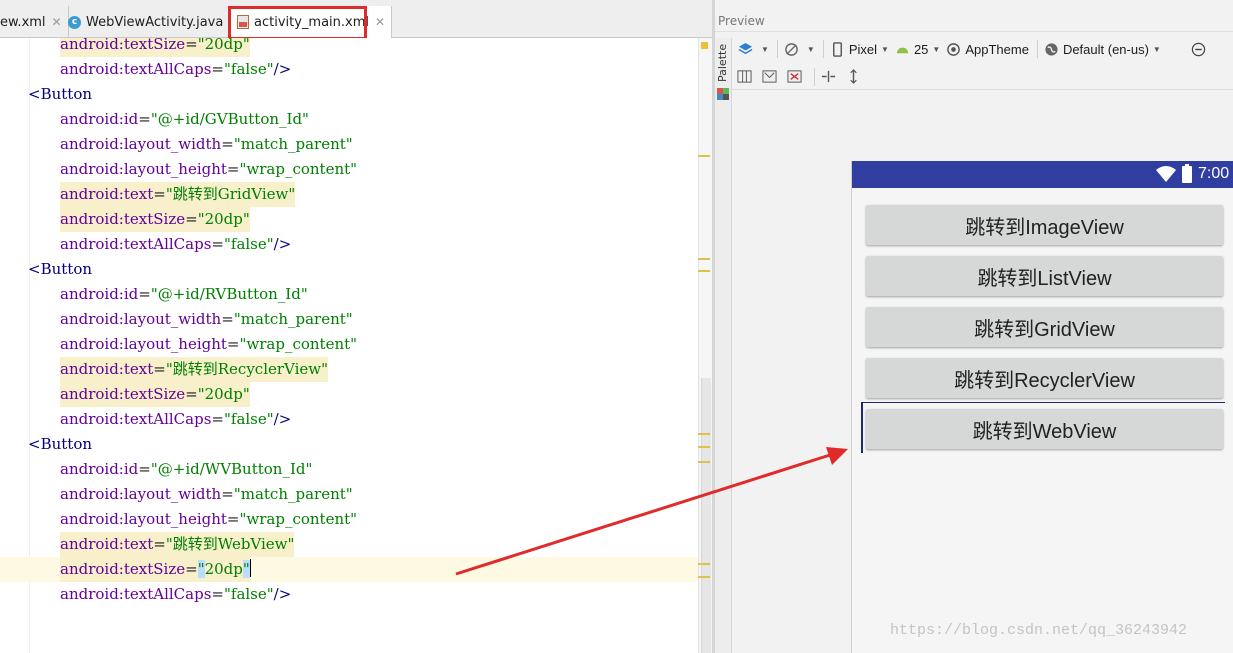 This screenshot has width=1233, height=653. I want to click on gridview-button: 跳转到GridView, so click(1044, 327).